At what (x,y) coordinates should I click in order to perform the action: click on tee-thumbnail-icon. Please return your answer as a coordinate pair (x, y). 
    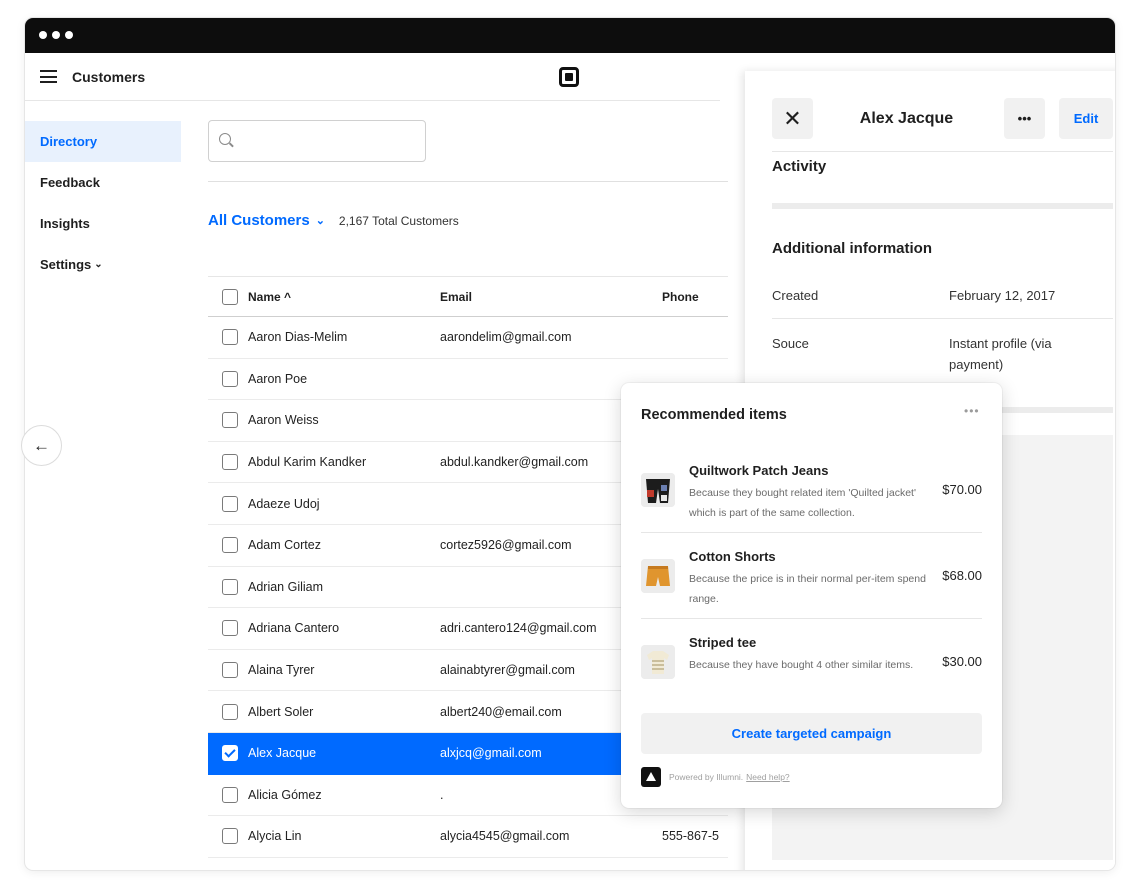
    Looking at the image, I should click on (658, 662).